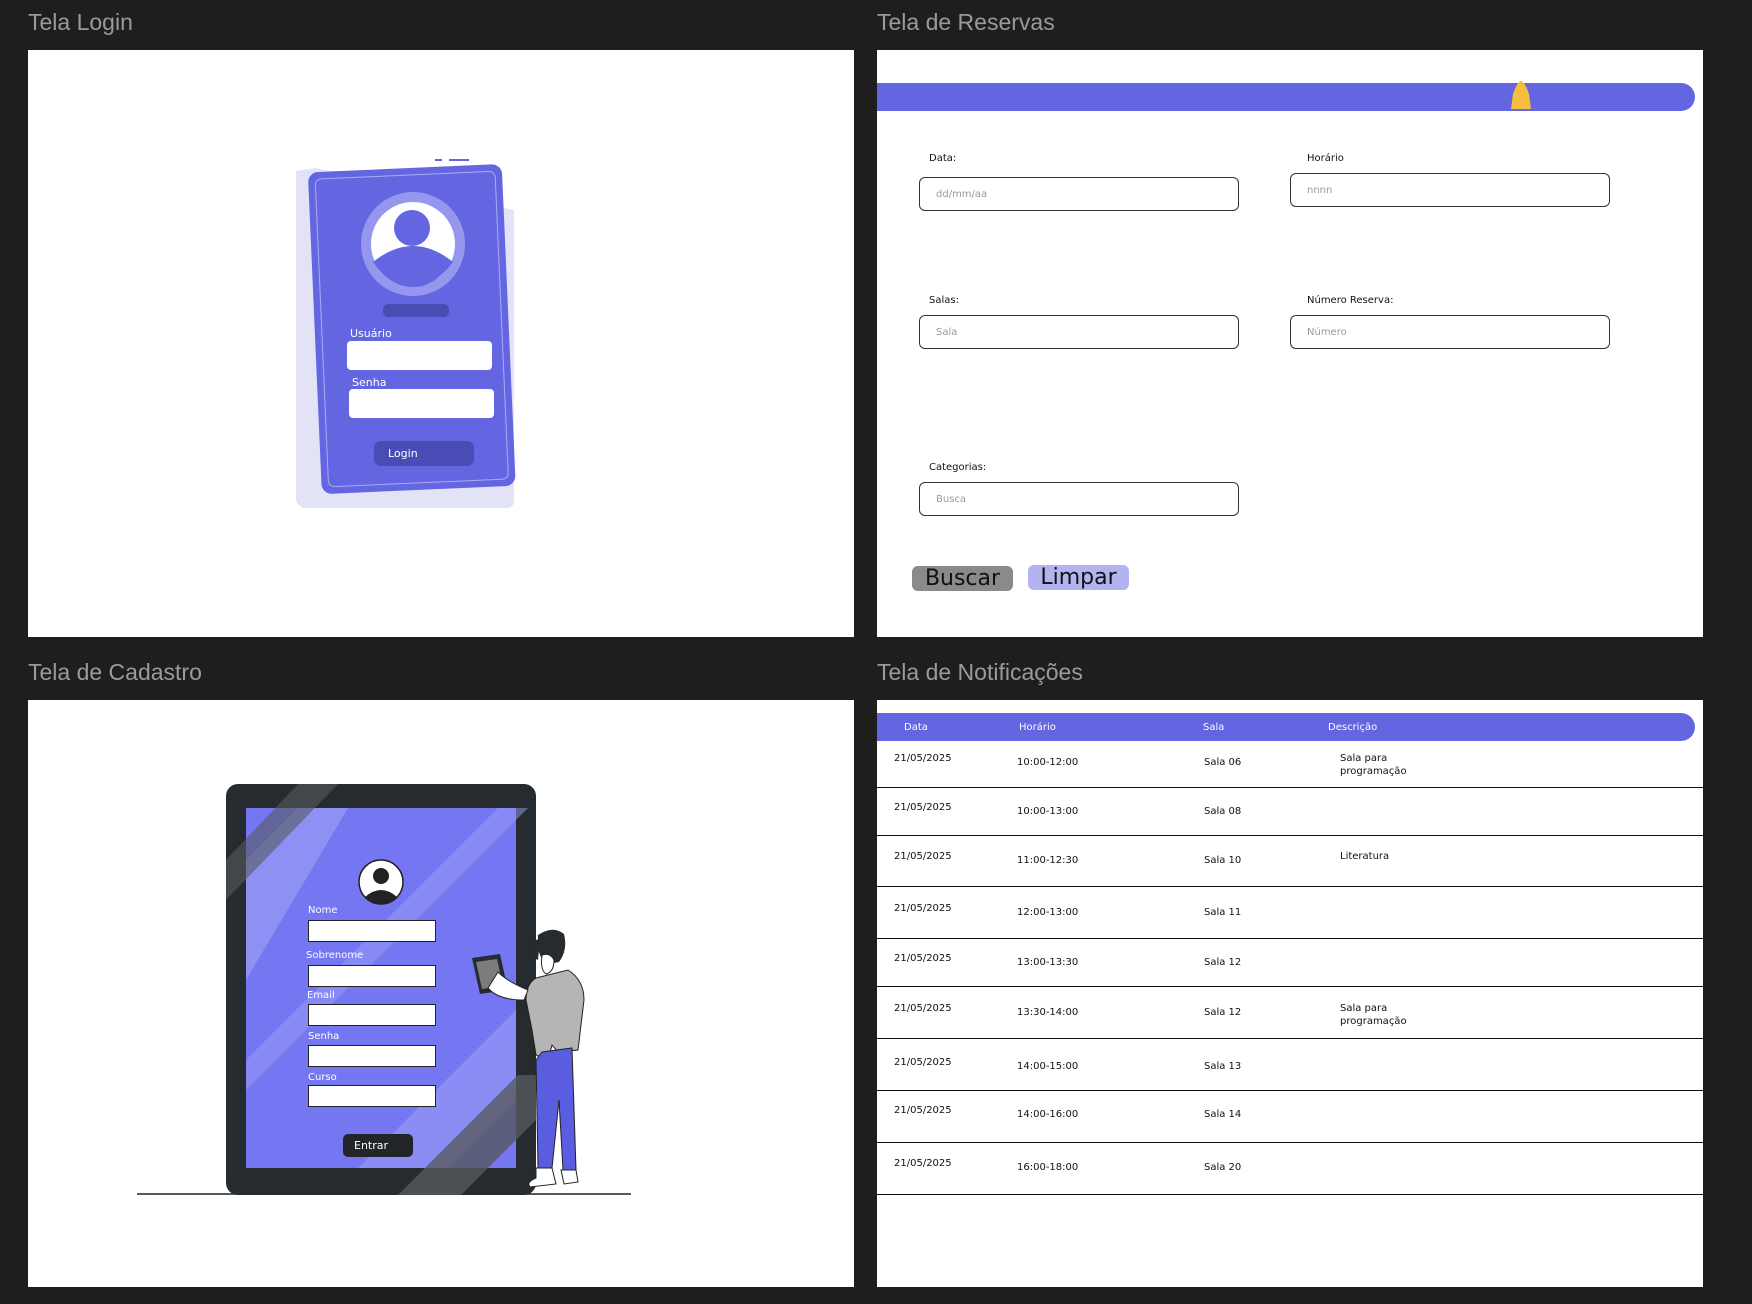 This screenshot has width=1752, height=1304. What do you see at coordinates (943, 158) in the screenshot?
I see `date-label: Data:` at bounding box center [943, 158].